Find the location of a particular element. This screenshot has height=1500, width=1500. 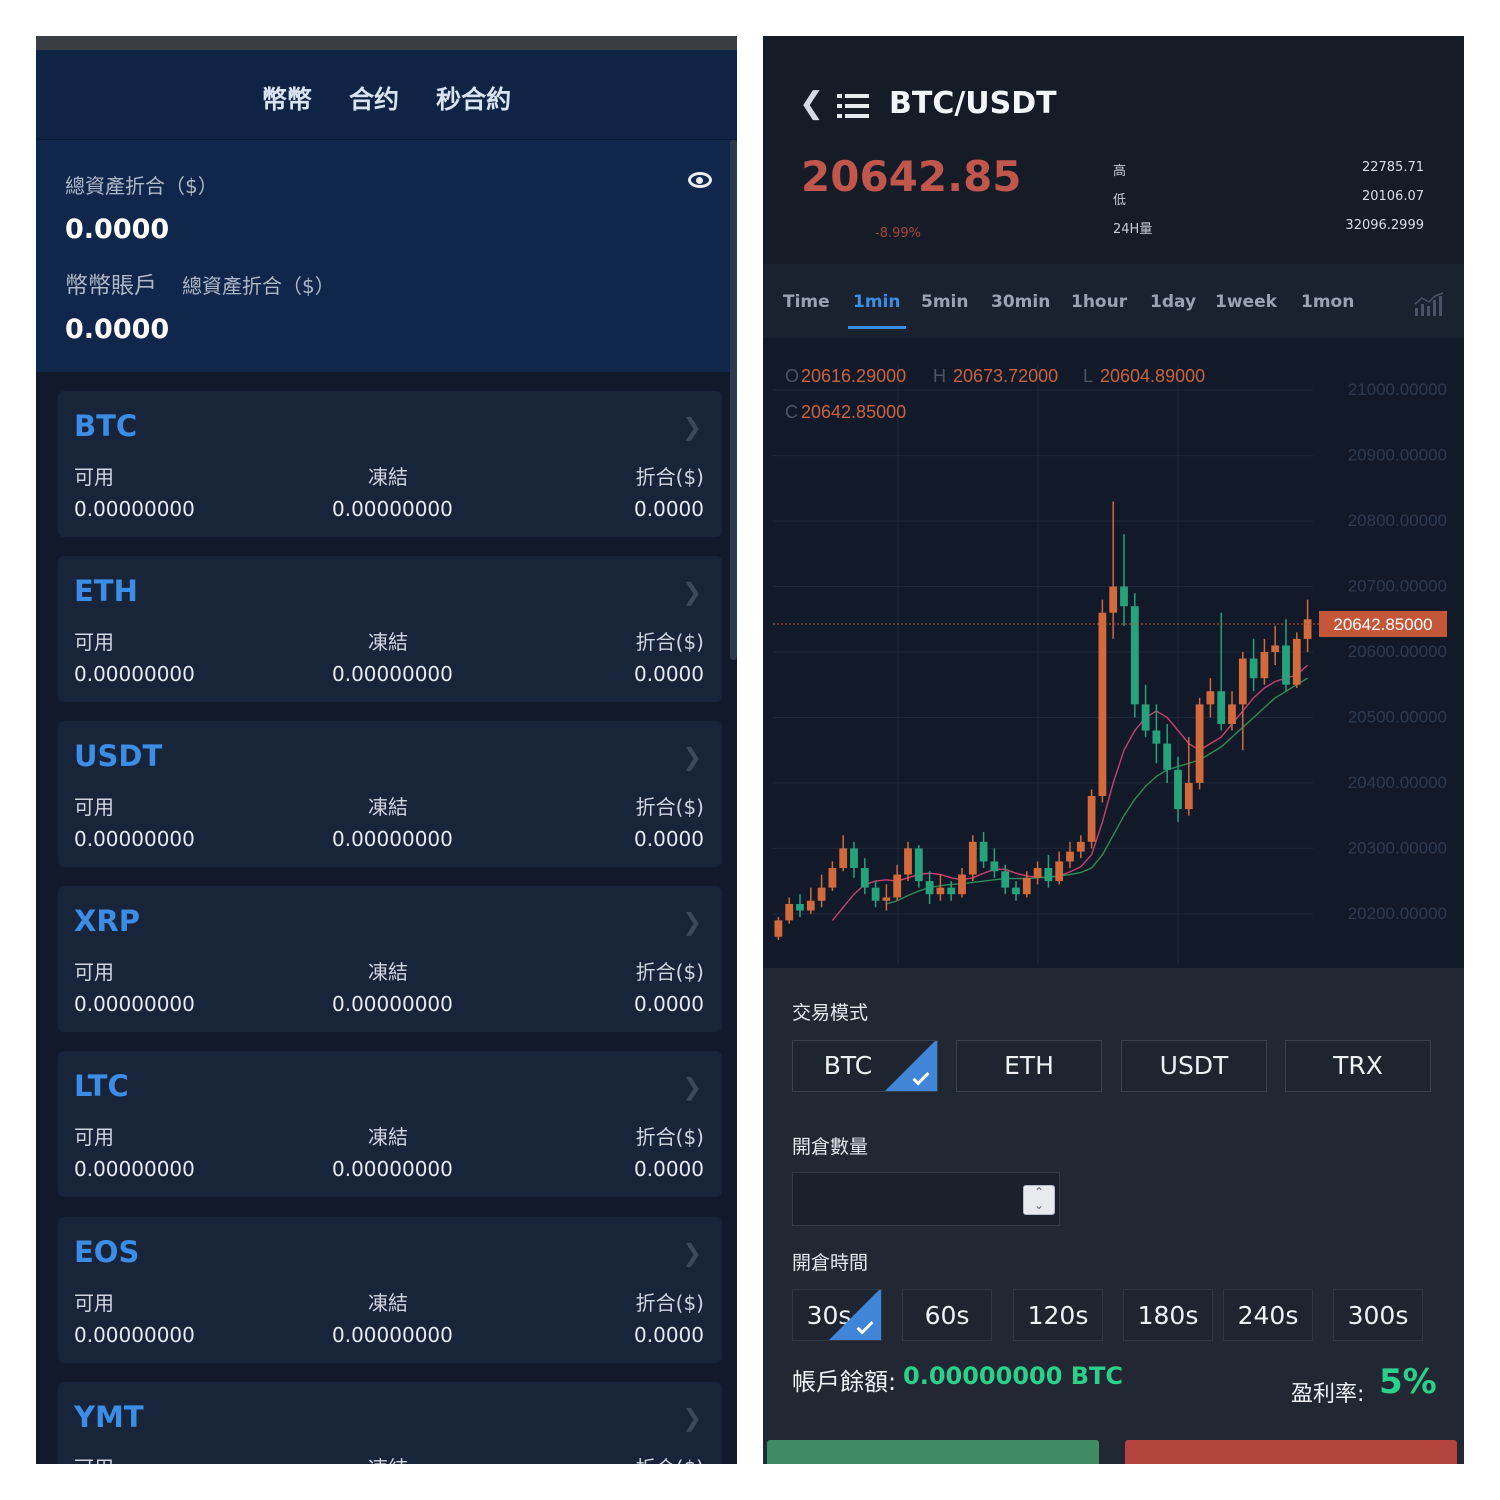

mode-usdt-button: USDT is located at coordinates (1194, 1066).